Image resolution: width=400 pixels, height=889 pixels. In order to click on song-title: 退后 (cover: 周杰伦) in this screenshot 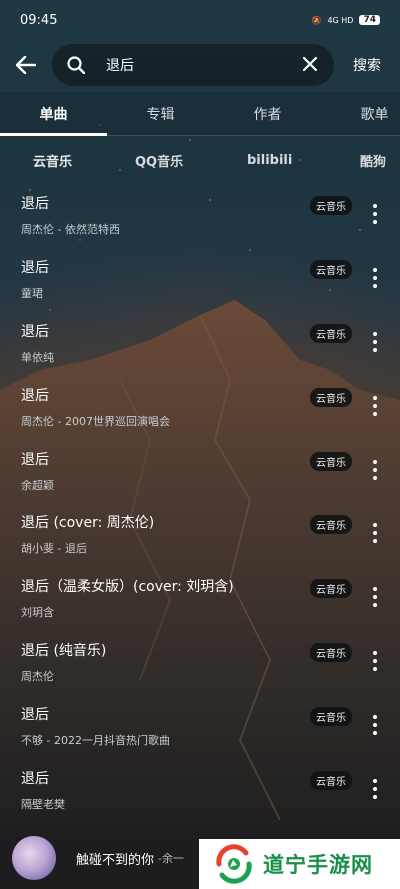, I will do `click(88, 523)`.